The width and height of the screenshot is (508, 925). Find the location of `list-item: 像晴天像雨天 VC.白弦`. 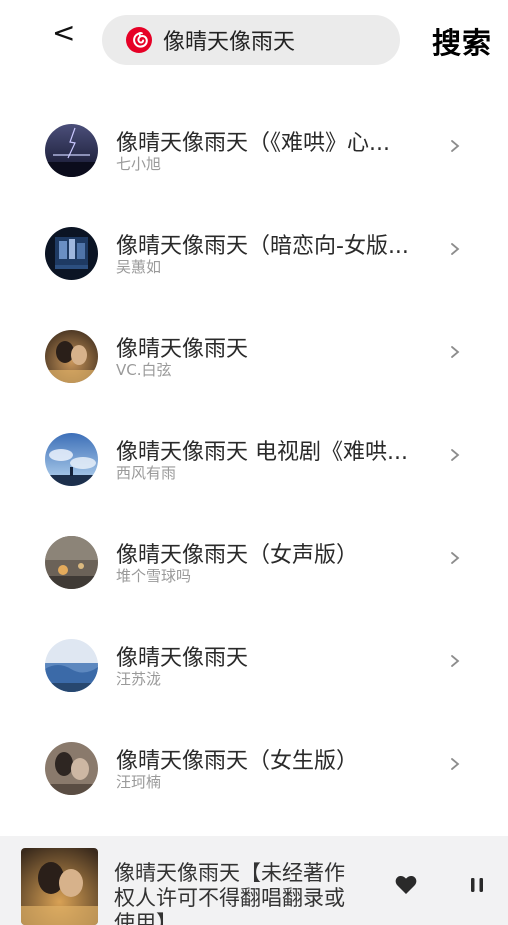

list-item: 像晴天像雨天 VC.白弦 is located at coordinates (254, 356).